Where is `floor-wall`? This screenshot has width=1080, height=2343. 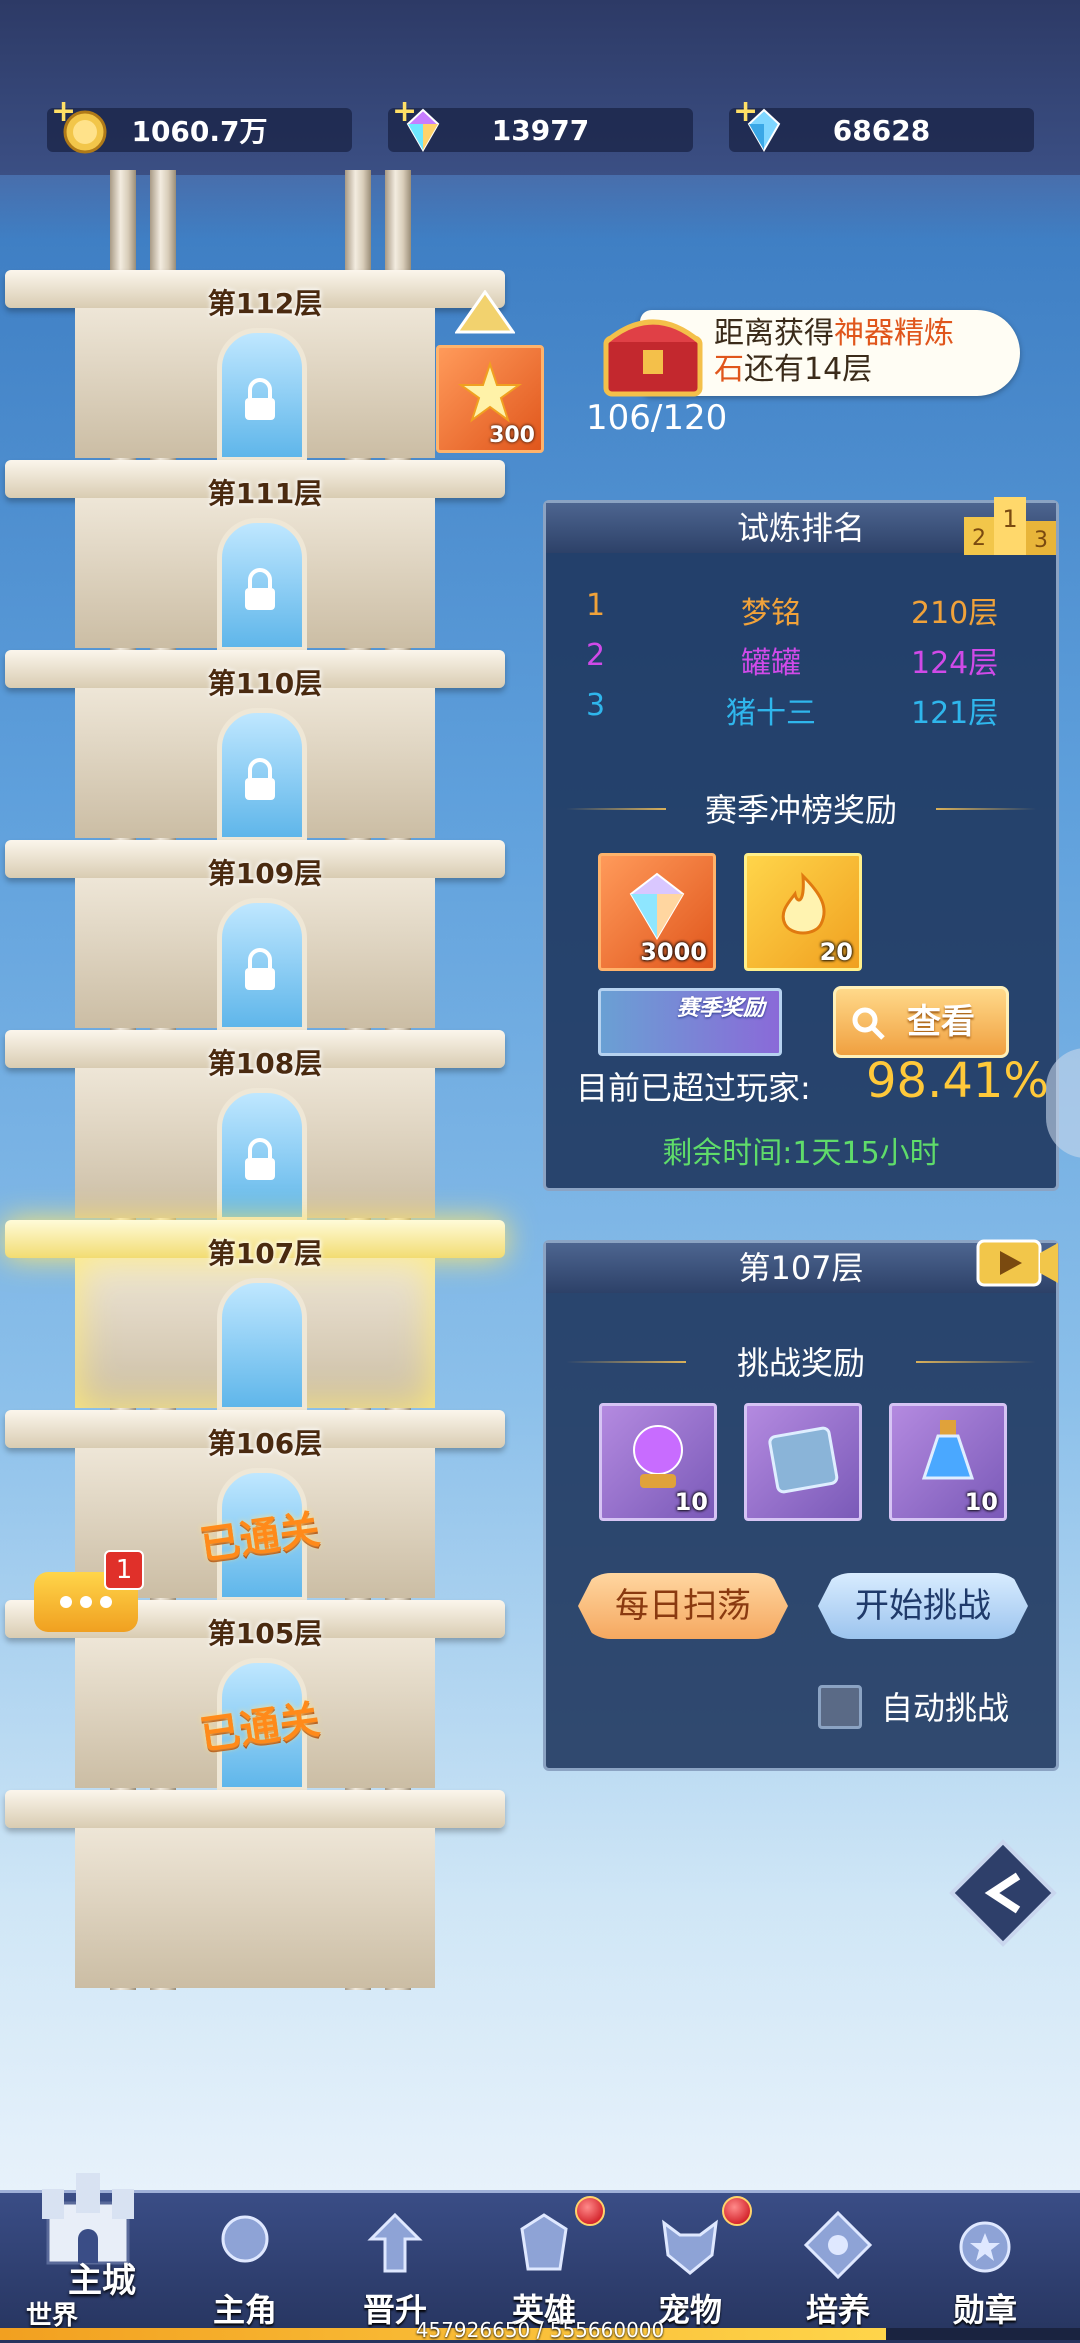 floor-wall is located at coordinates (255, 1908).